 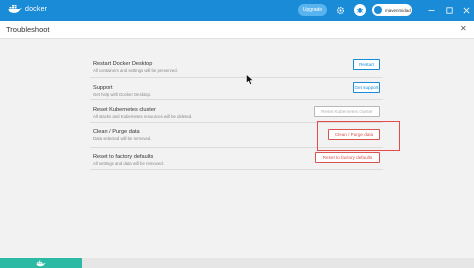 I want to click on minimize-icon, so click(x=431, y=10).